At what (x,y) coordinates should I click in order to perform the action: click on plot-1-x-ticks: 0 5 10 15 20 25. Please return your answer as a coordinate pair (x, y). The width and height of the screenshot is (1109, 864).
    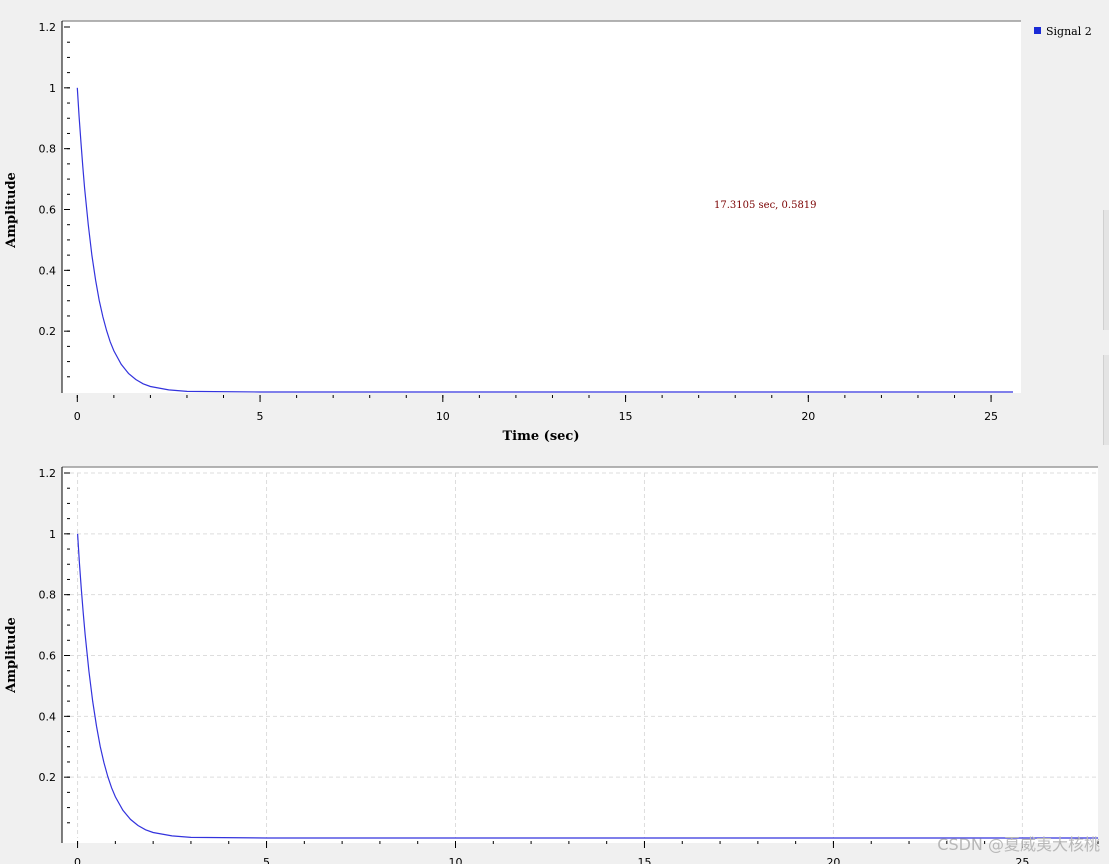
    Looking at the image, I should click on (536, 409).